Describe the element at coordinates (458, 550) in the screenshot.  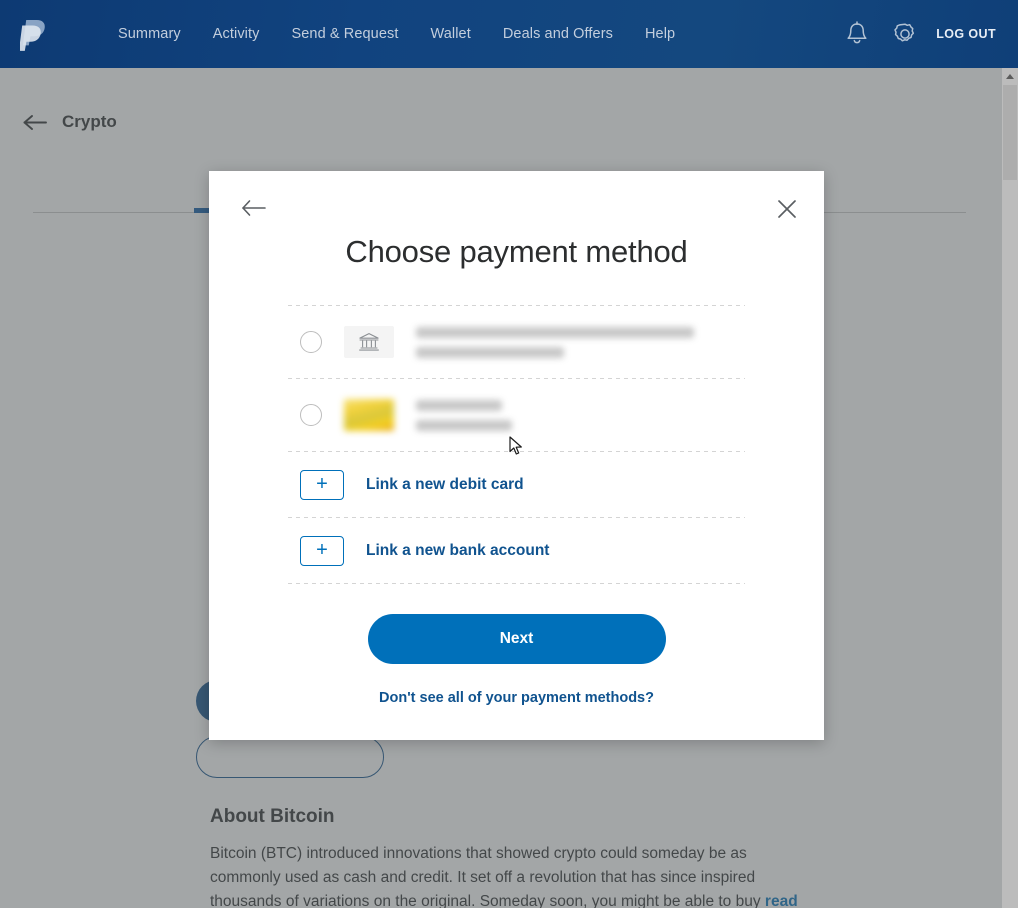
I see `link-new-bank-account-label: Link a new bank account` at that location.